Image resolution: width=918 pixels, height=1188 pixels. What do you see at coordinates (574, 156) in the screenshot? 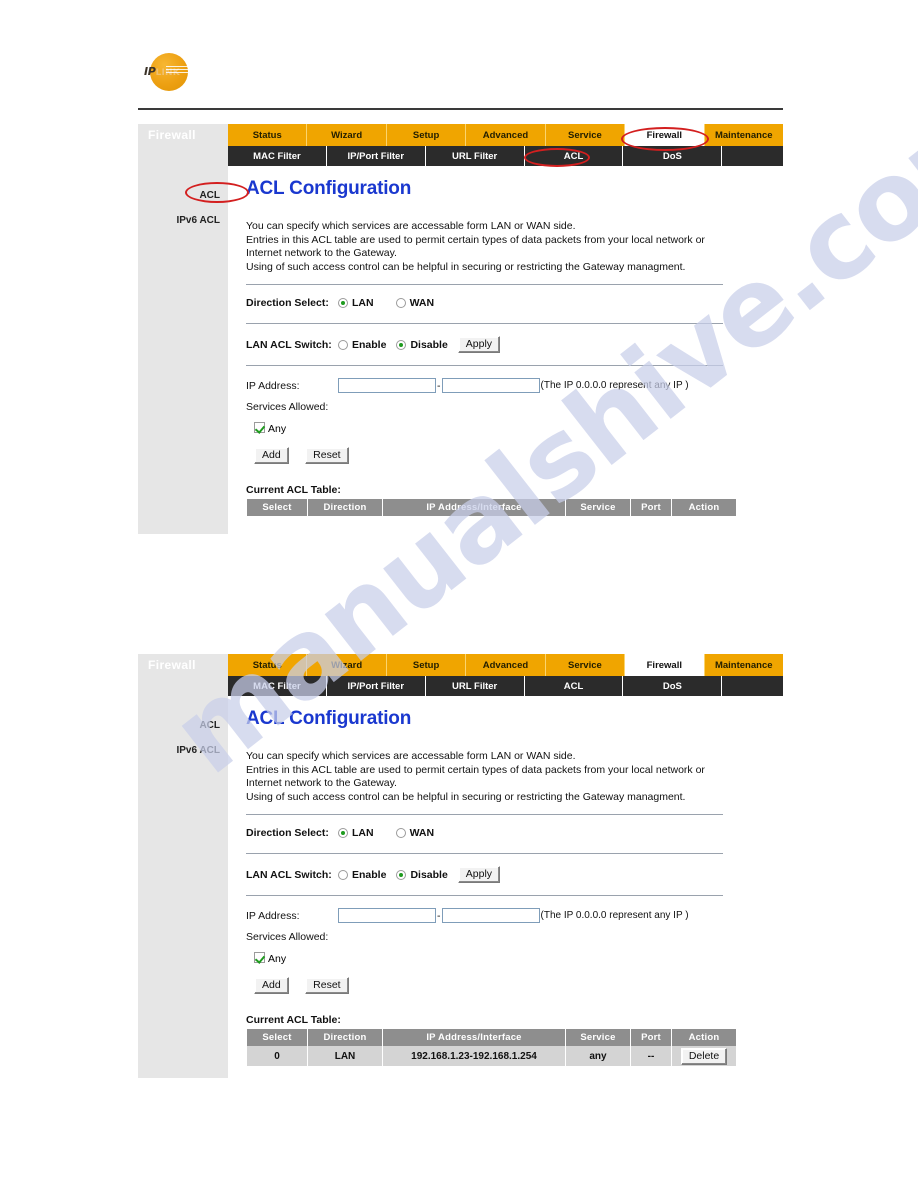
I see `sub-tab-acl: ACL` at bounding box center [574, 156].